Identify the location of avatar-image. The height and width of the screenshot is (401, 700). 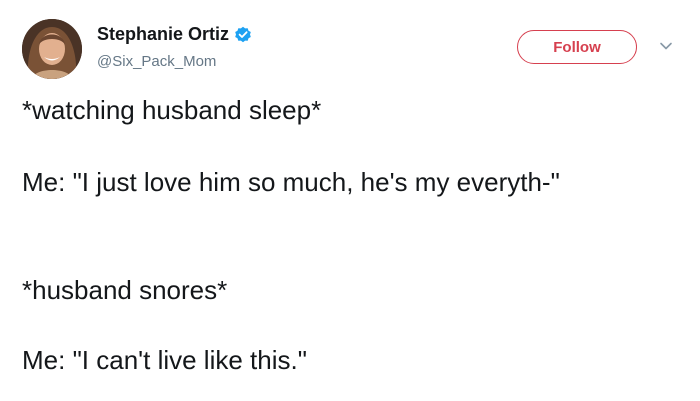
(52, 49).